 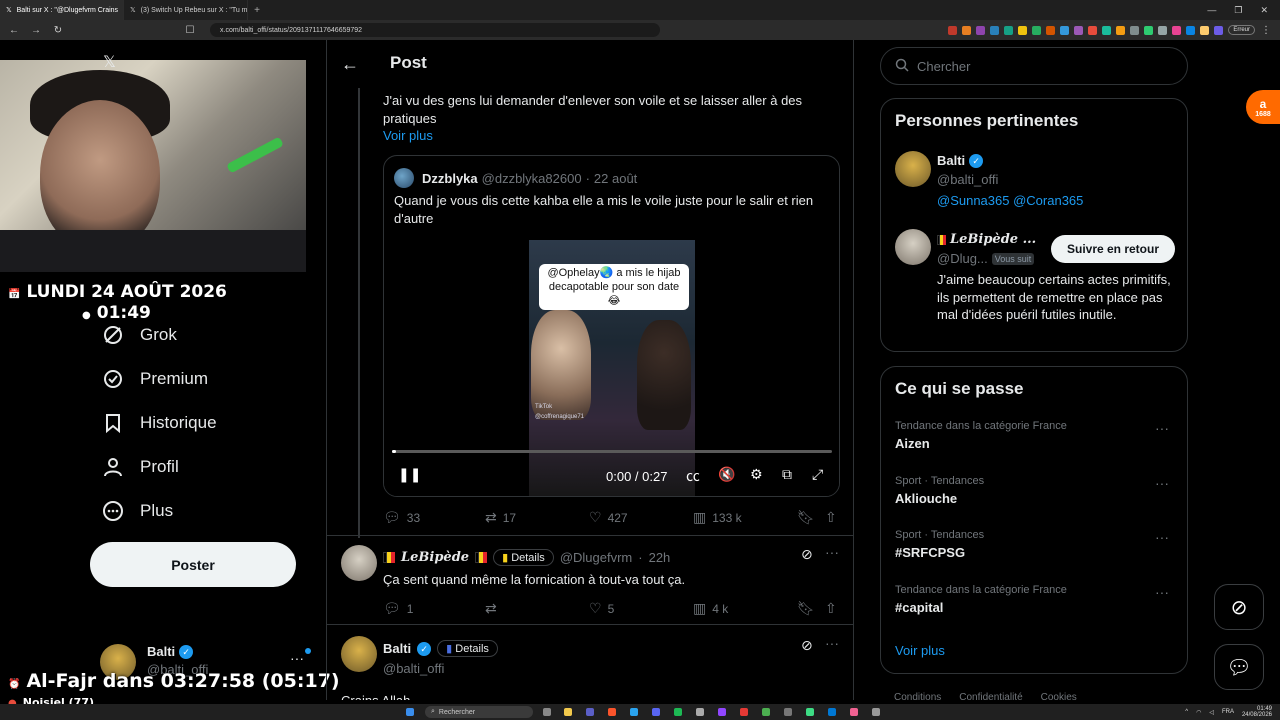 What do you see at coordinates (190, 30) in the screenshot?
I see `bookmark-icon: ☐` at bounding box center [190, 30].